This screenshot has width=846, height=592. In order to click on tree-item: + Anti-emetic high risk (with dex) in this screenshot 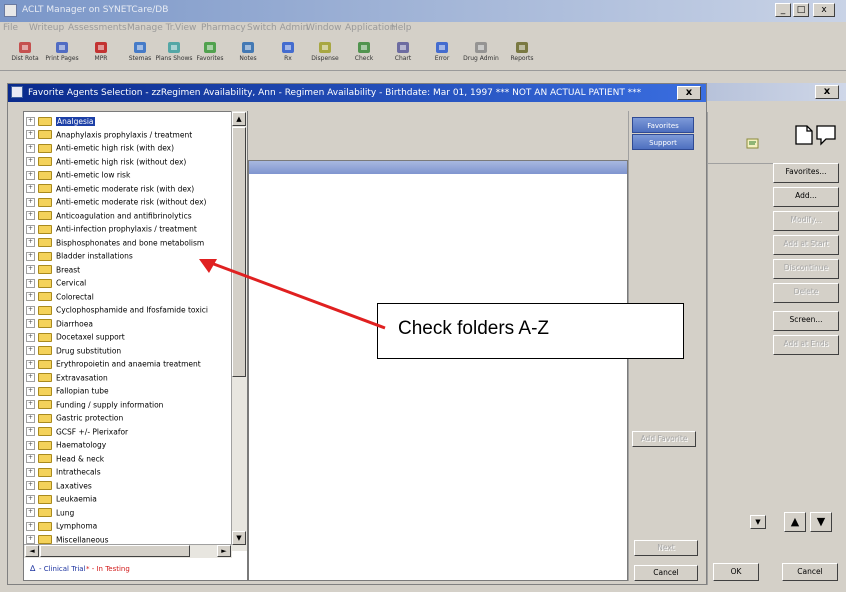, I will do `click(100, 147)`.